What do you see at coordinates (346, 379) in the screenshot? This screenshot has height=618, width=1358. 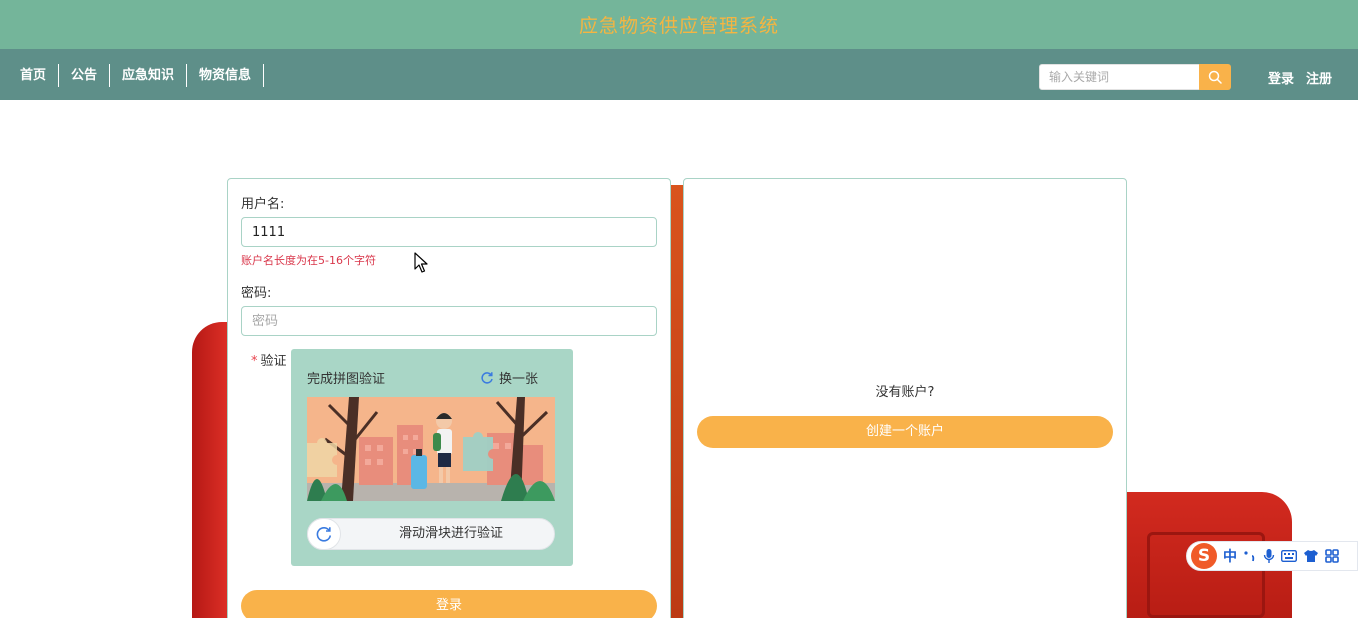 I see `captcha-title: 完成拼图验证` at bounding box center [346, 379].